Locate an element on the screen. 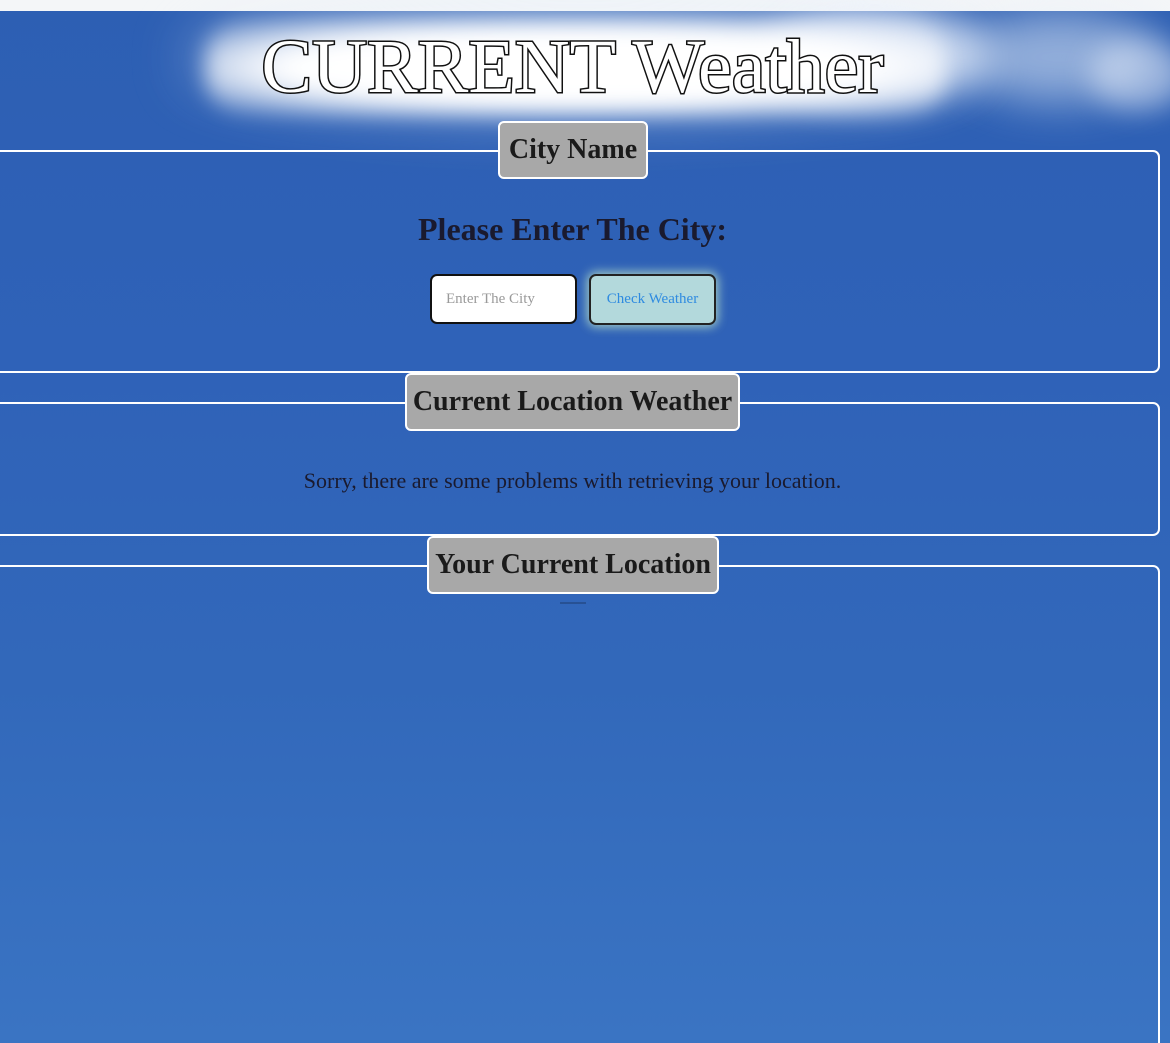 This screenshot has height=1043, width=1170. check-weather-button: Check Weather is located at coordinates (652, 299).